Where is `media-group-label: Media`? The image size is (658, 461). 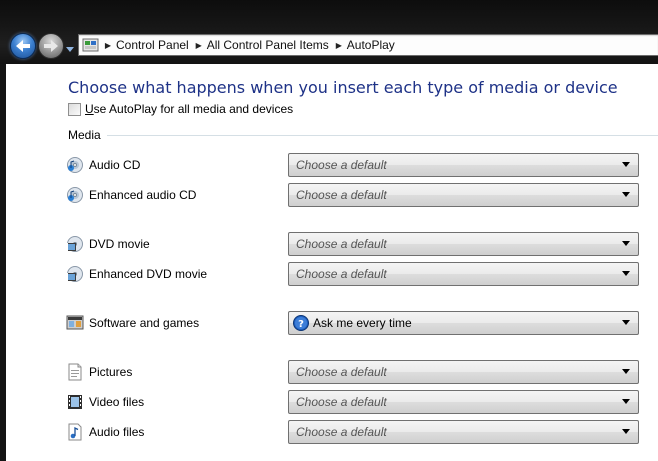 media-group-label: Media is located at coordinates (84, 135).